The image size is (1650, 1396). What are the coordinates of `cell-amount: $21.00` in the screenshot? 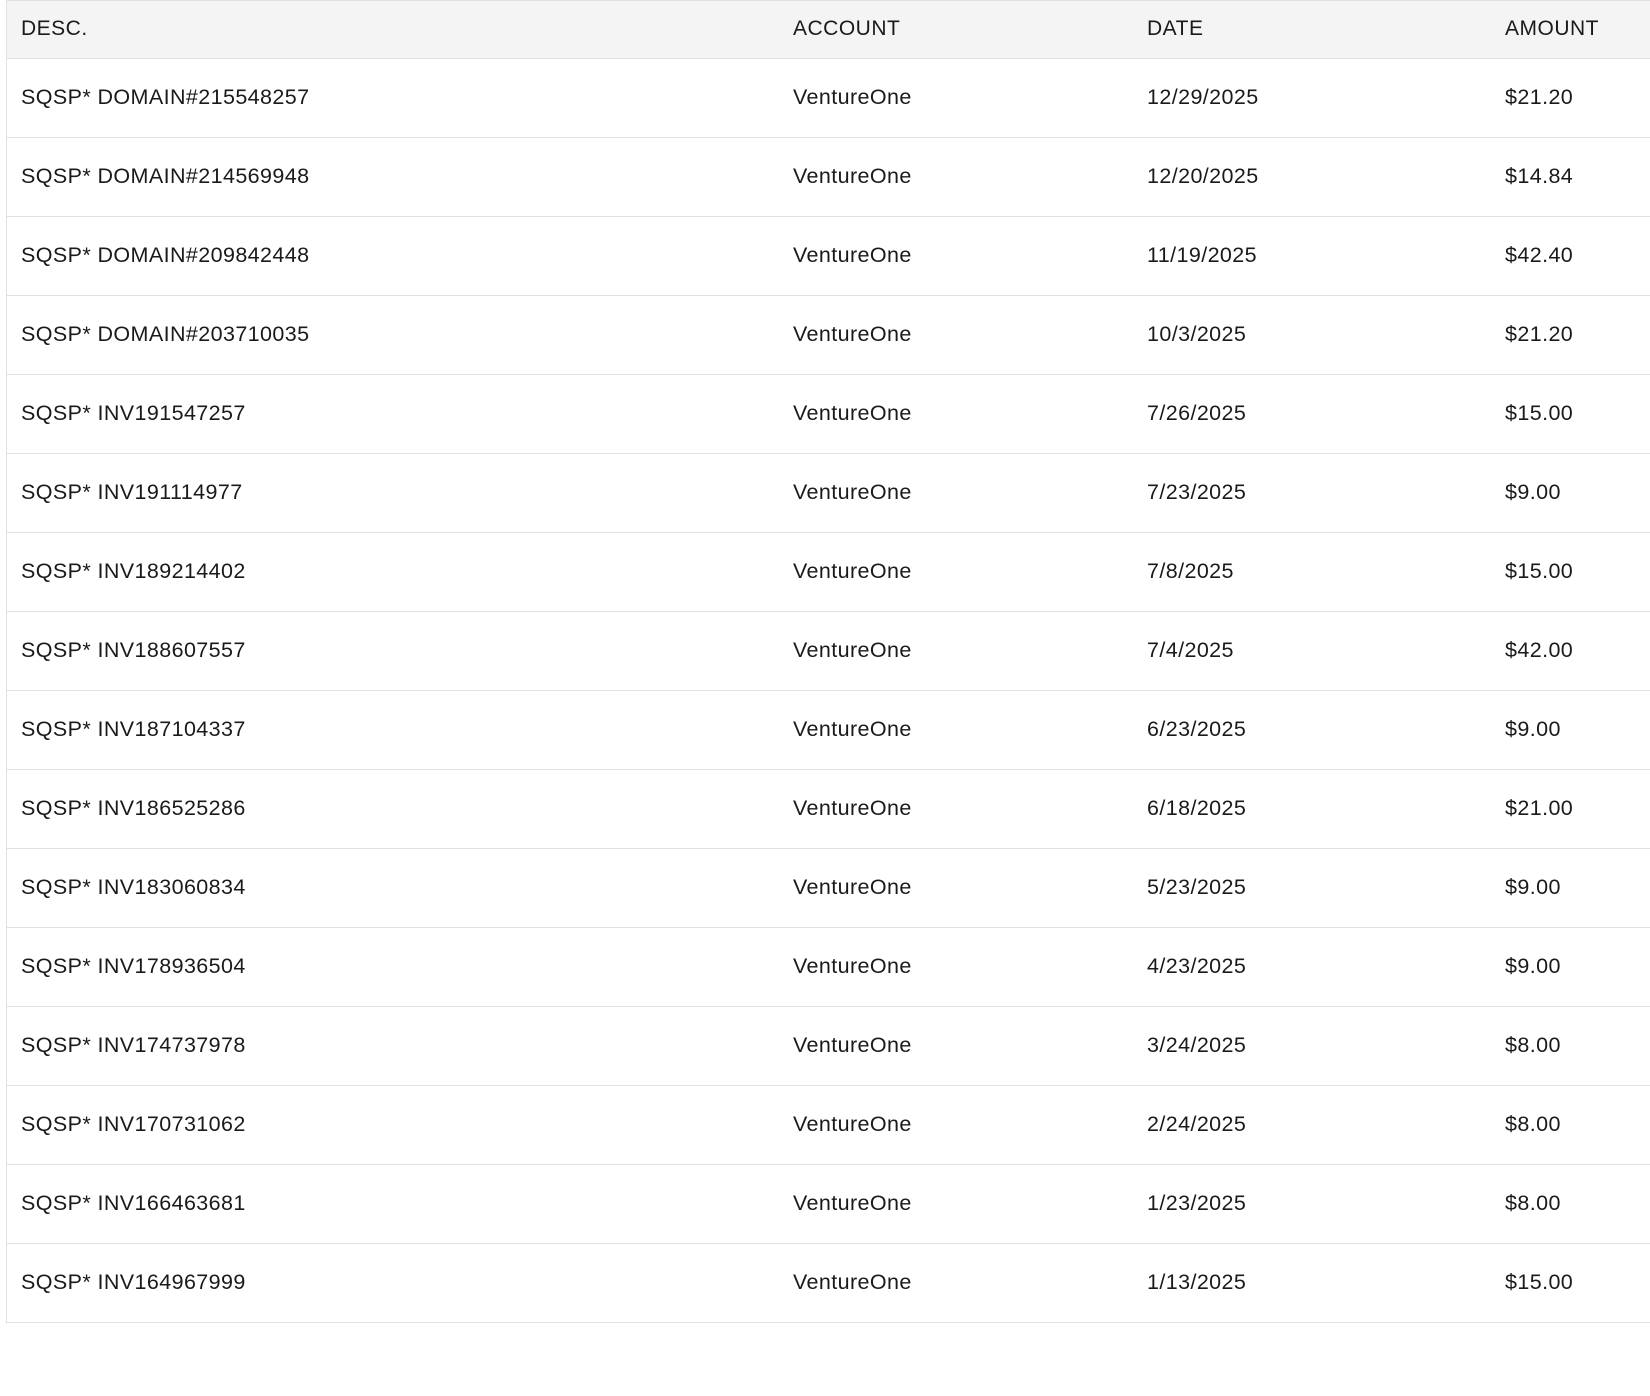 It's located at (1539, 808).